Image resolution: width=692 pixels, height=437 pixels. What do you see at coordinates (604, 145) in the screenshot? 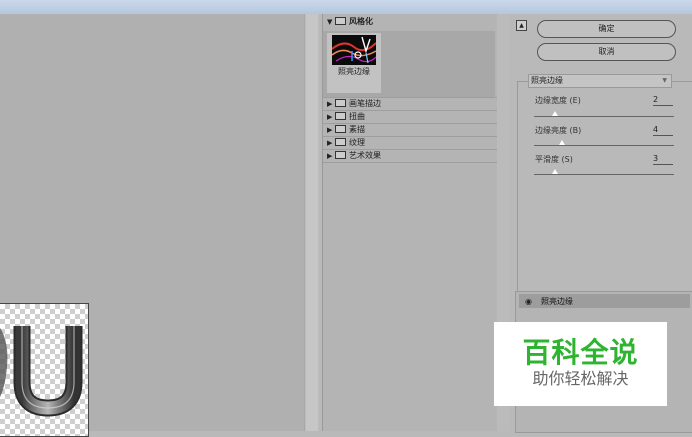
I see `edge-brightness-slider` at bounding box center [604, 145].